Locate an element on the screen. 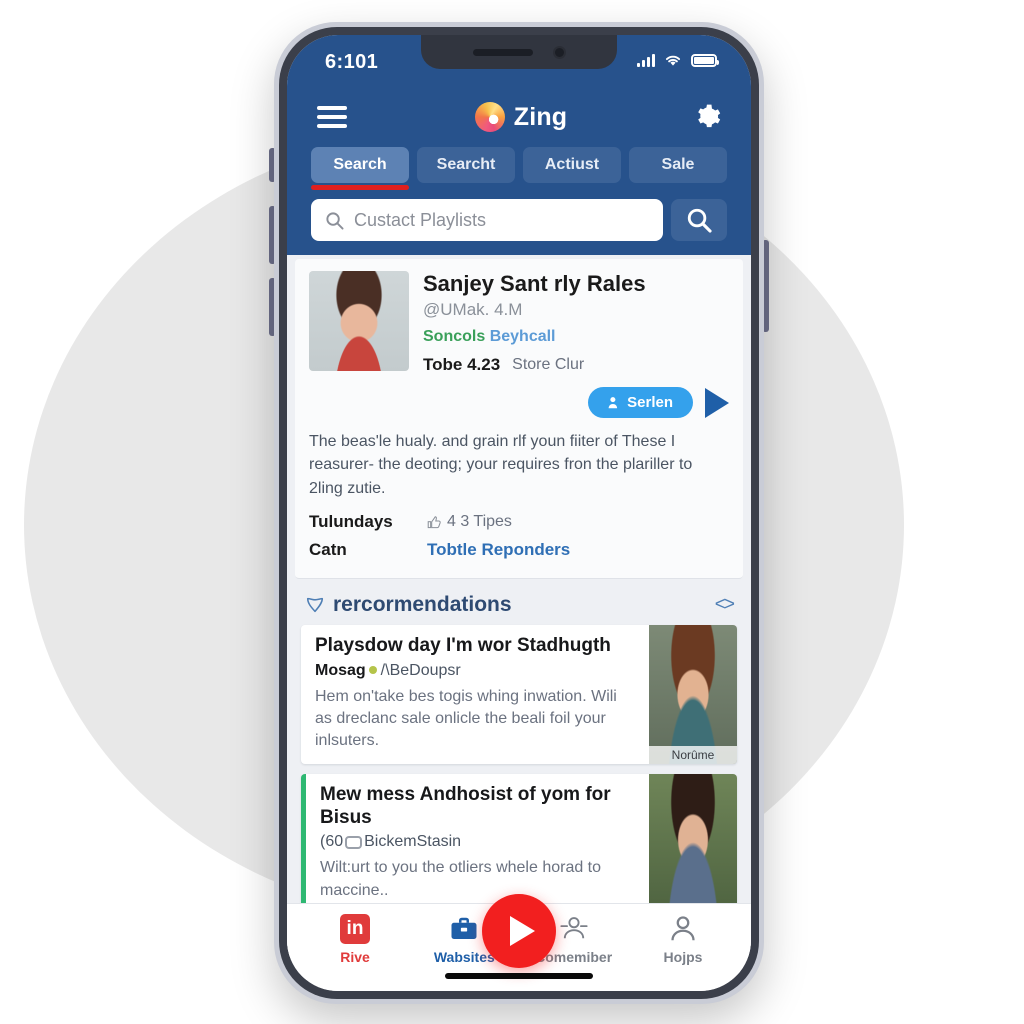 This screenshot has width=1024, height=1024. tab-strip: Search Searcht Actiust Sale is located at coordinates (519, 169).